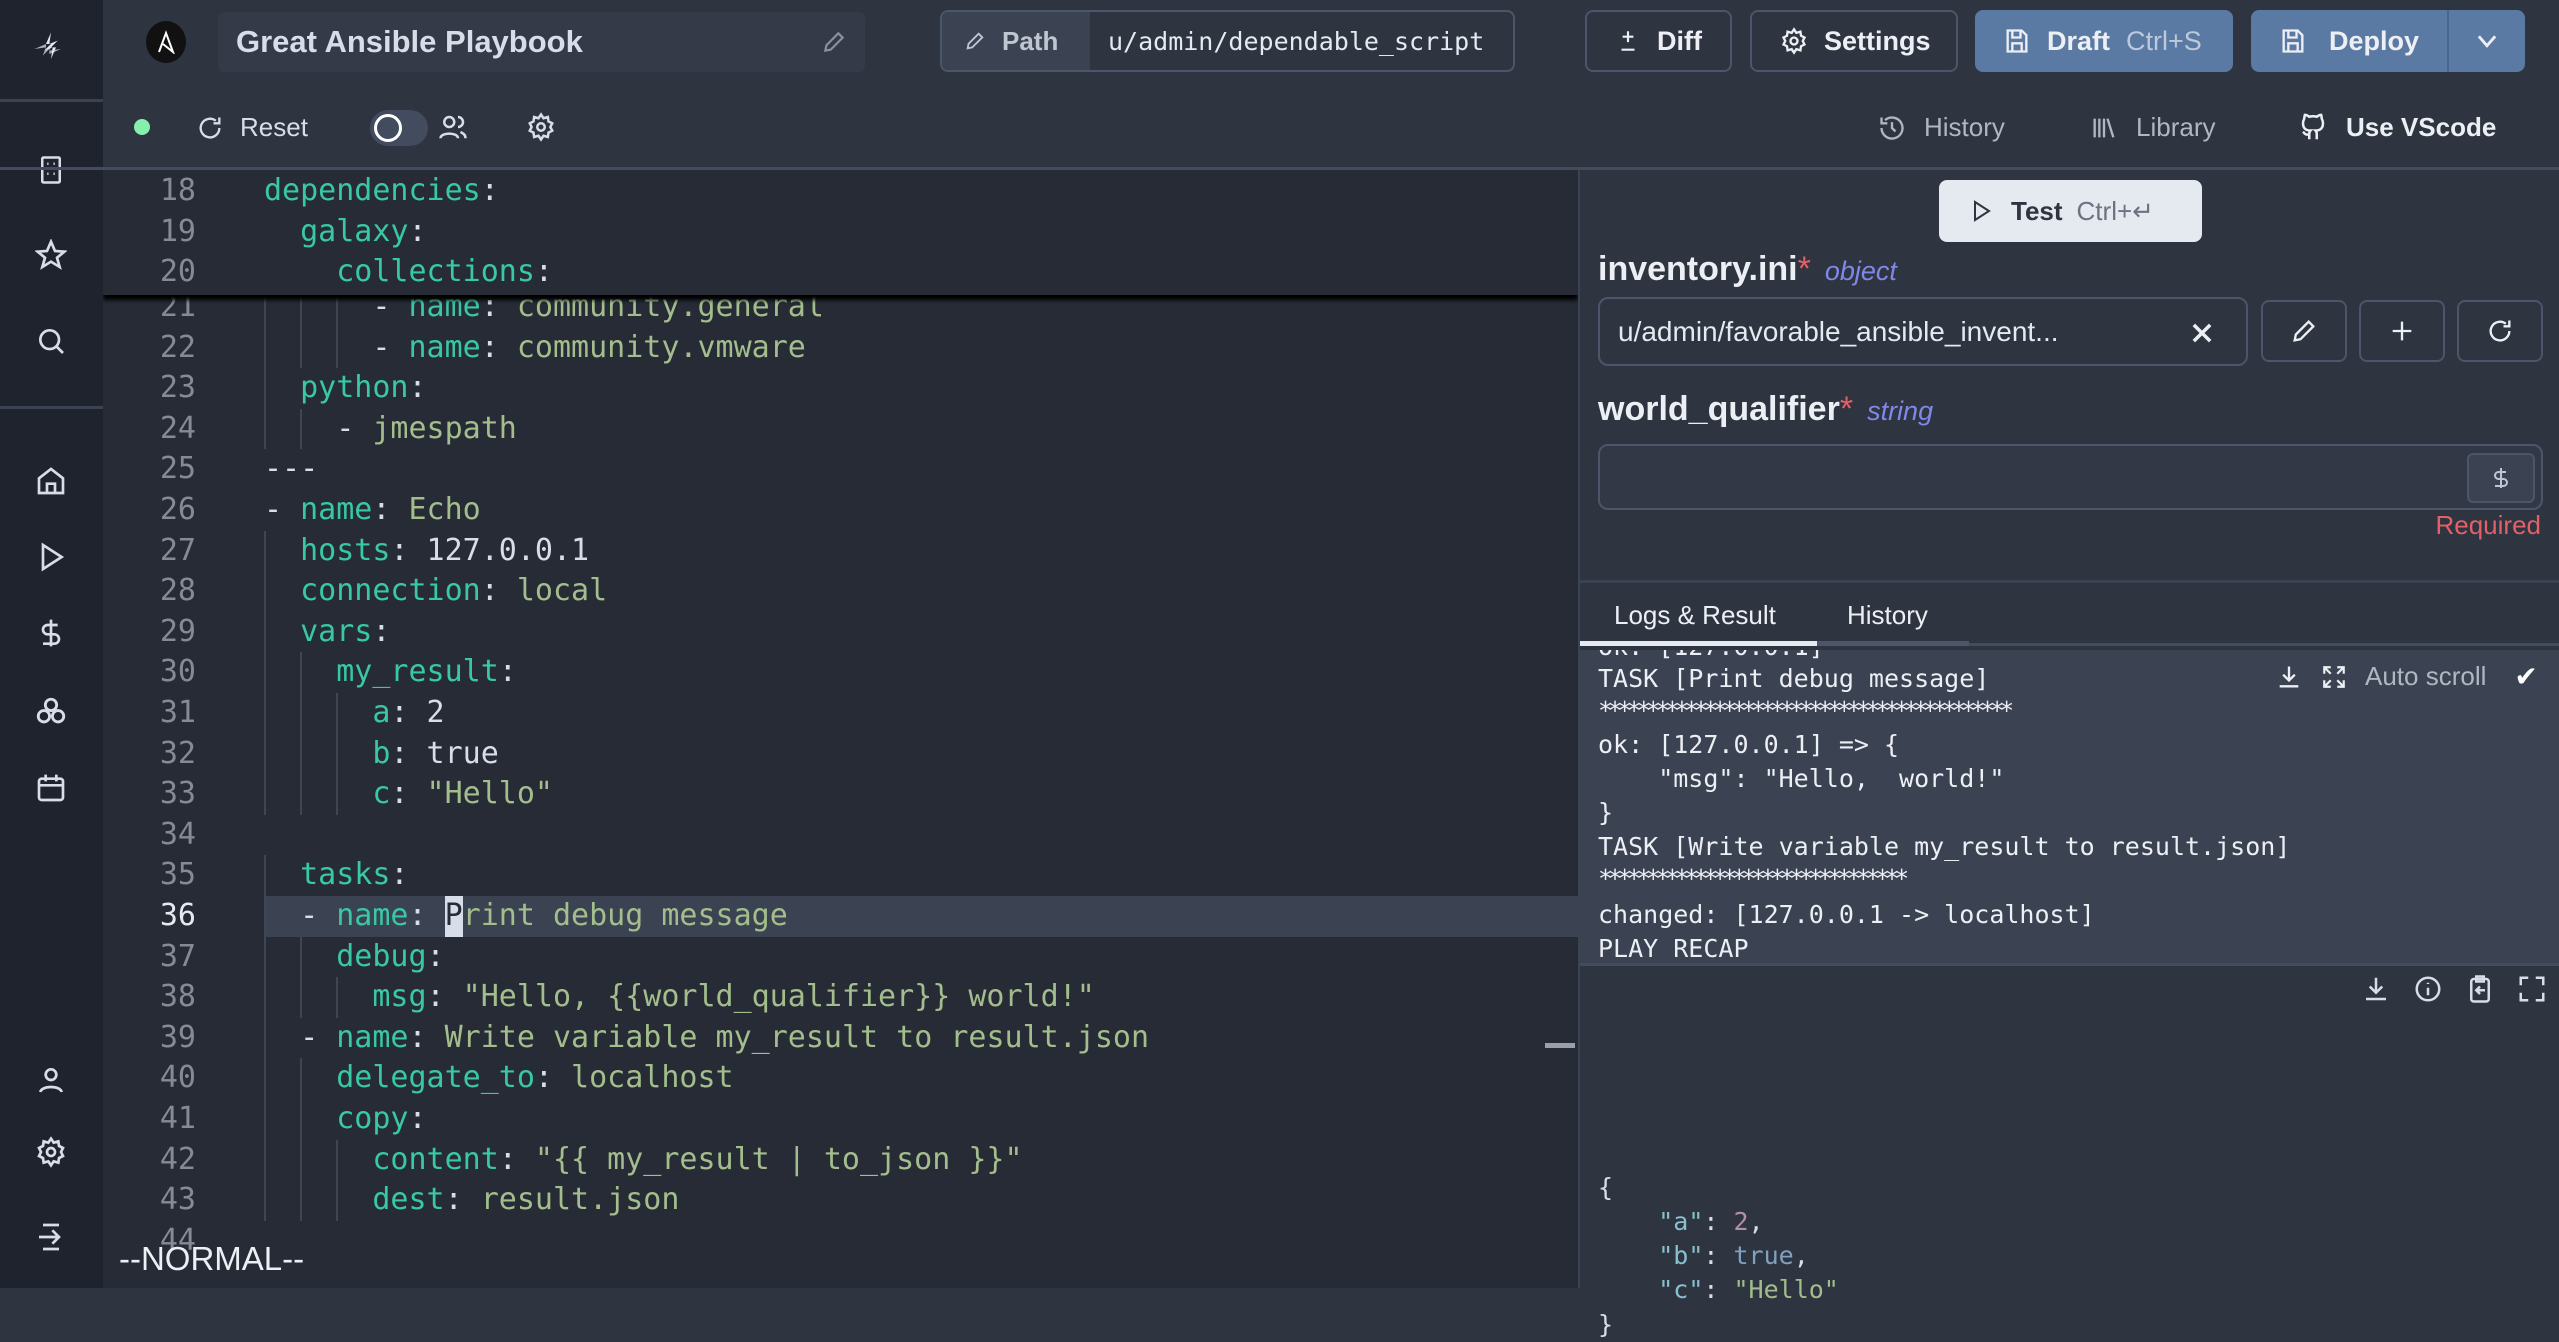  Describe the element at coordinates (541, 127) in the screenshot. I see `editor-settings-gear-icon` at that location.